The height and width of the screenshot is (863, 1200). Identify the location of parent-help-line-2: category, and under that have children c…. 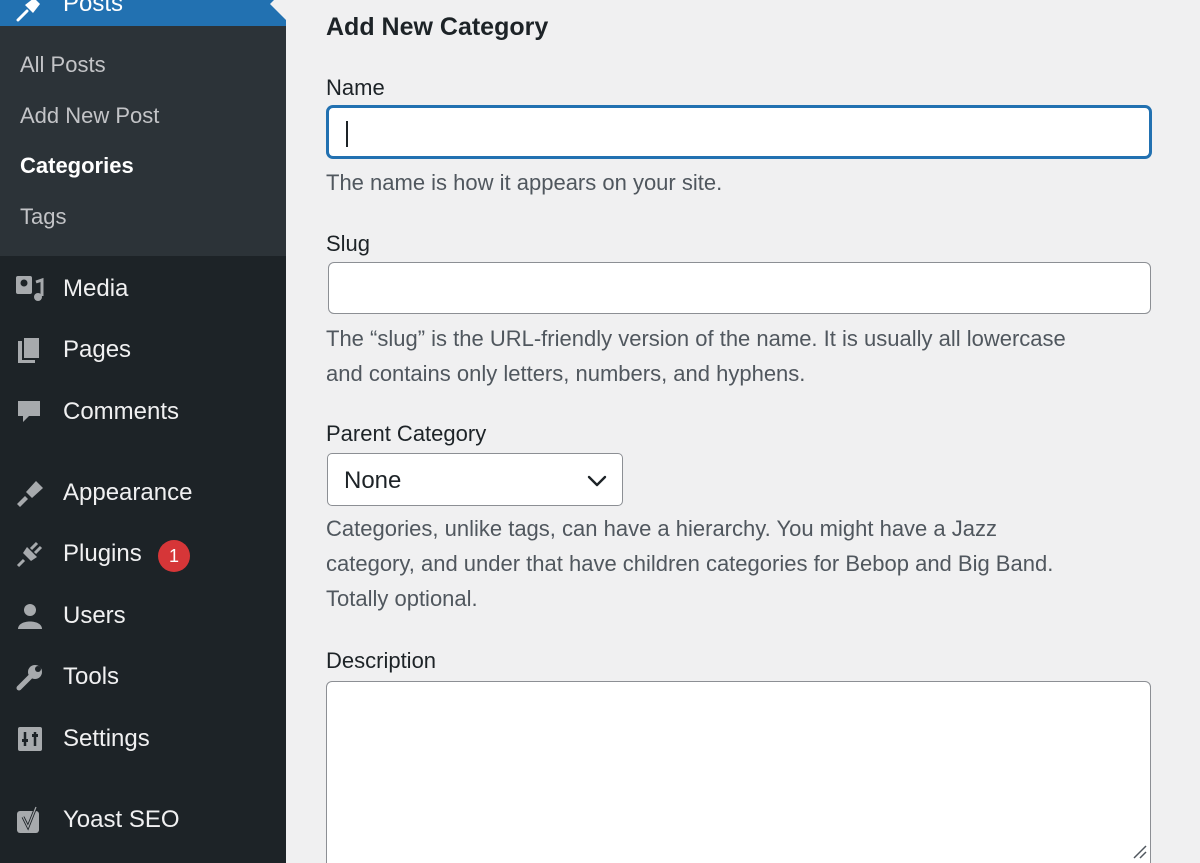
(690, 563).